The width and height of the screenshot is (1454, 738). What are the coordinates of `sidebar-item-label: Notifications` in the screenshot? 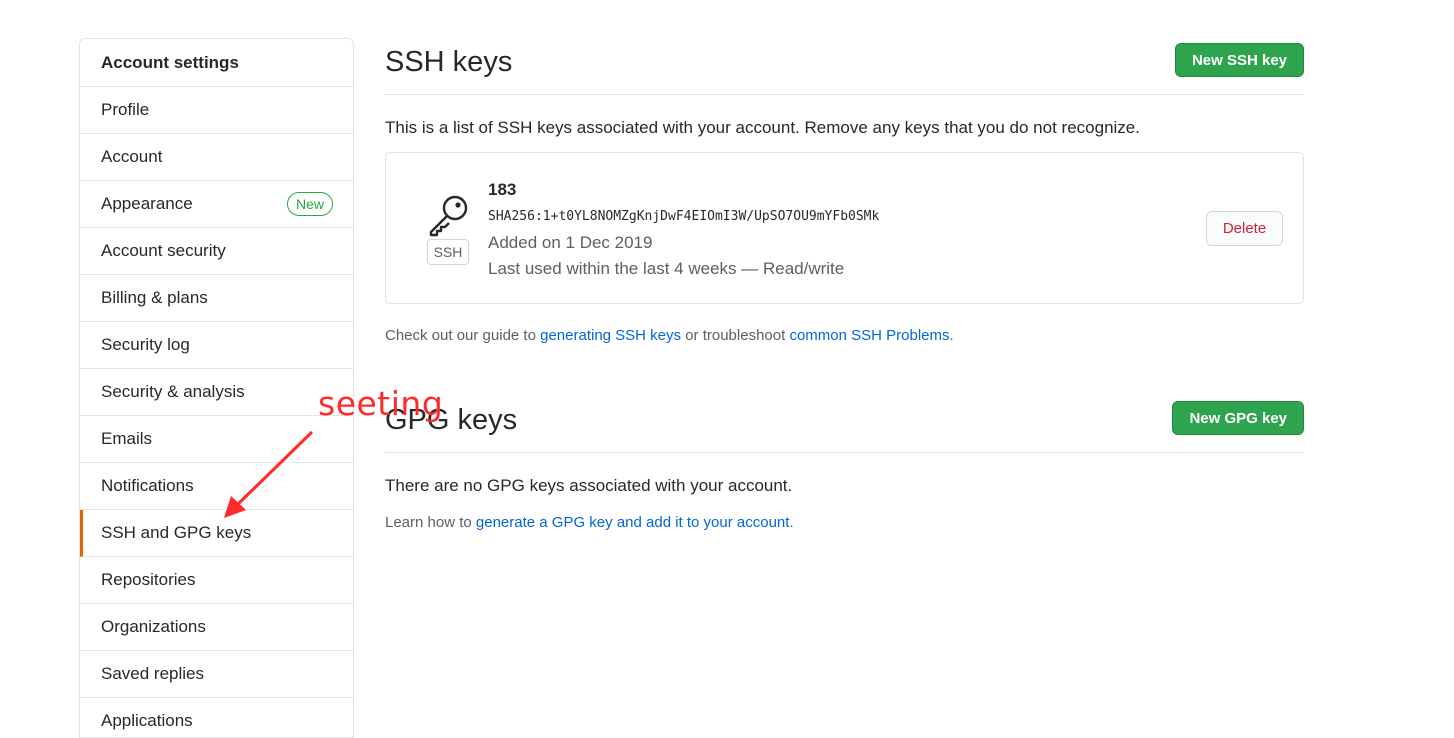 It's located at (147, 485).